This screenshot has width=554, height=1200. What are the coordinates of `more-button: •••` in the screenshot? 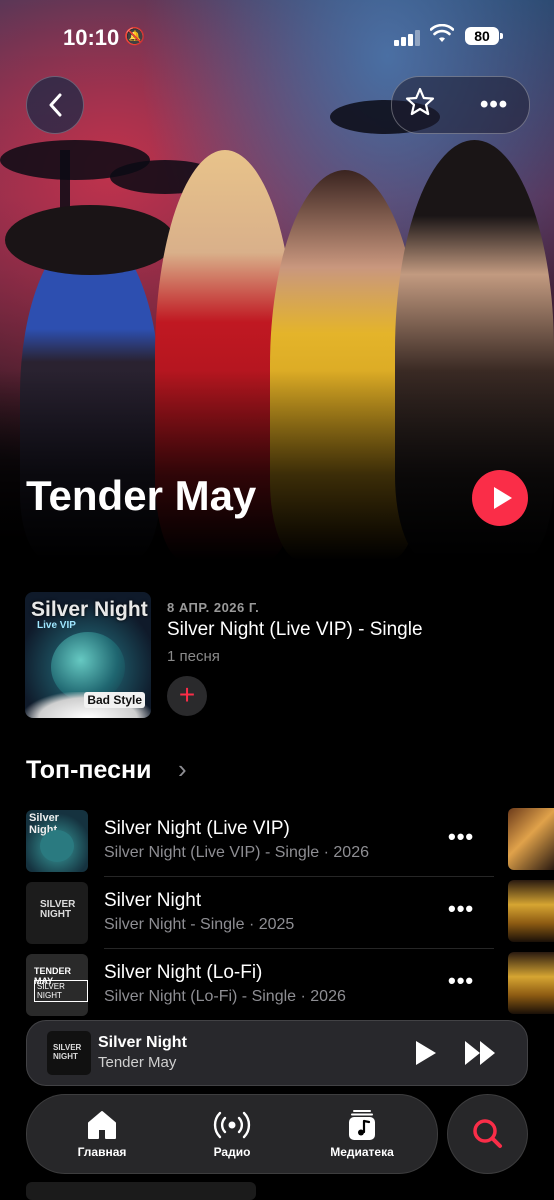 It's located at (494, 105).